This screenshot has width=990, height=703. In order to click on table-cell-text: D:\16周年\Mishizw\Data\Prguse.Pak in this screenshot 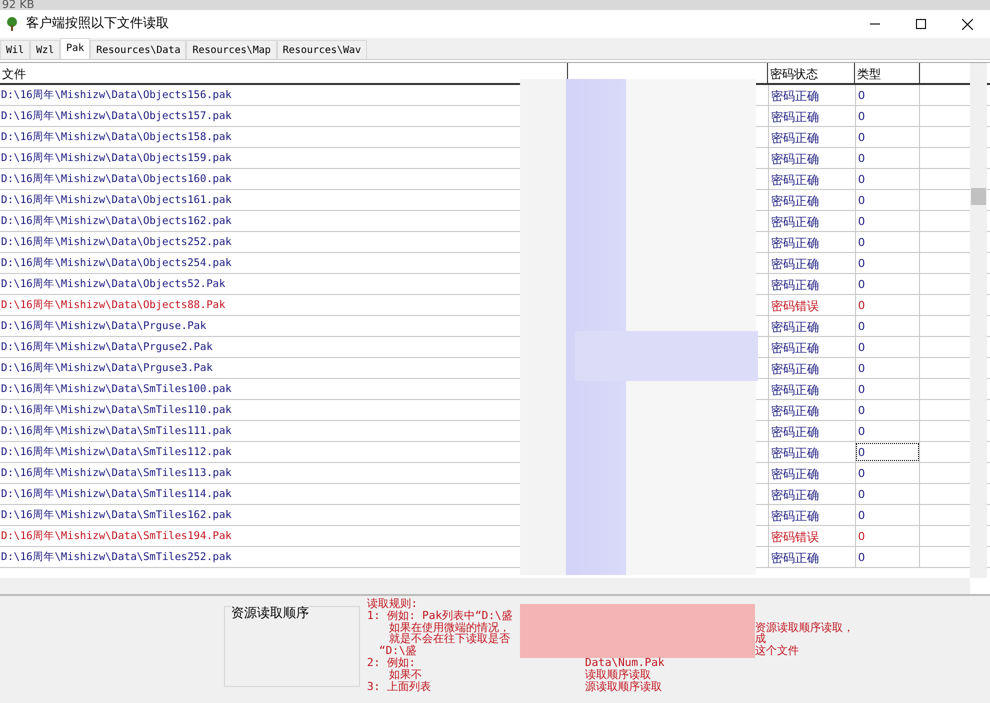, I will do `click(104, 326)`.